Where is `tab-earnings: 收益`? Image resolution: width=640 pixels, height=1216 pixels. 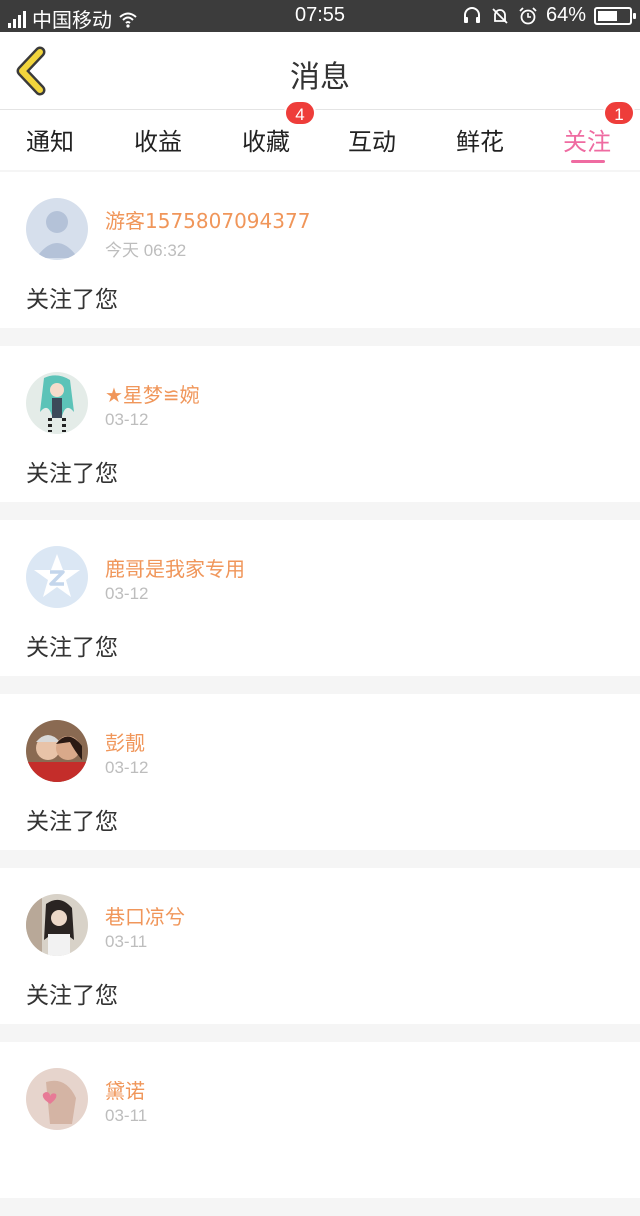 tab-earnings: 收益 is located at coordinates (158, 139).